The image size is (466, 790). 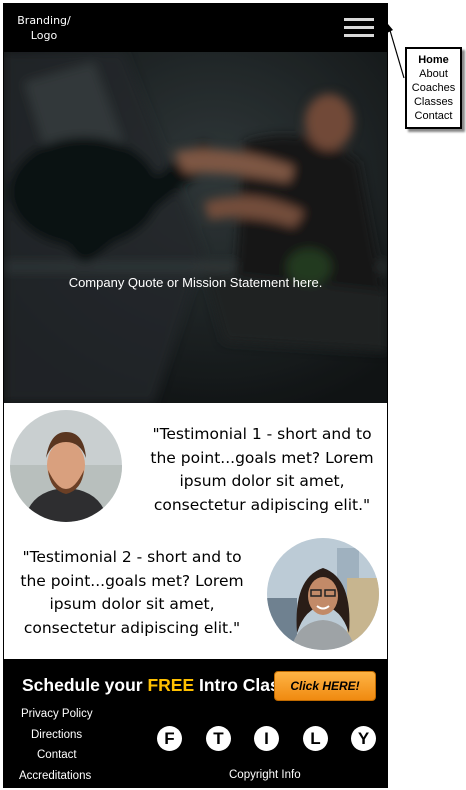 What do you see at coordinates (325, 686) in the screenshot?
I see `click-here-button: Click HERE!` at bounding box center [325, 686].